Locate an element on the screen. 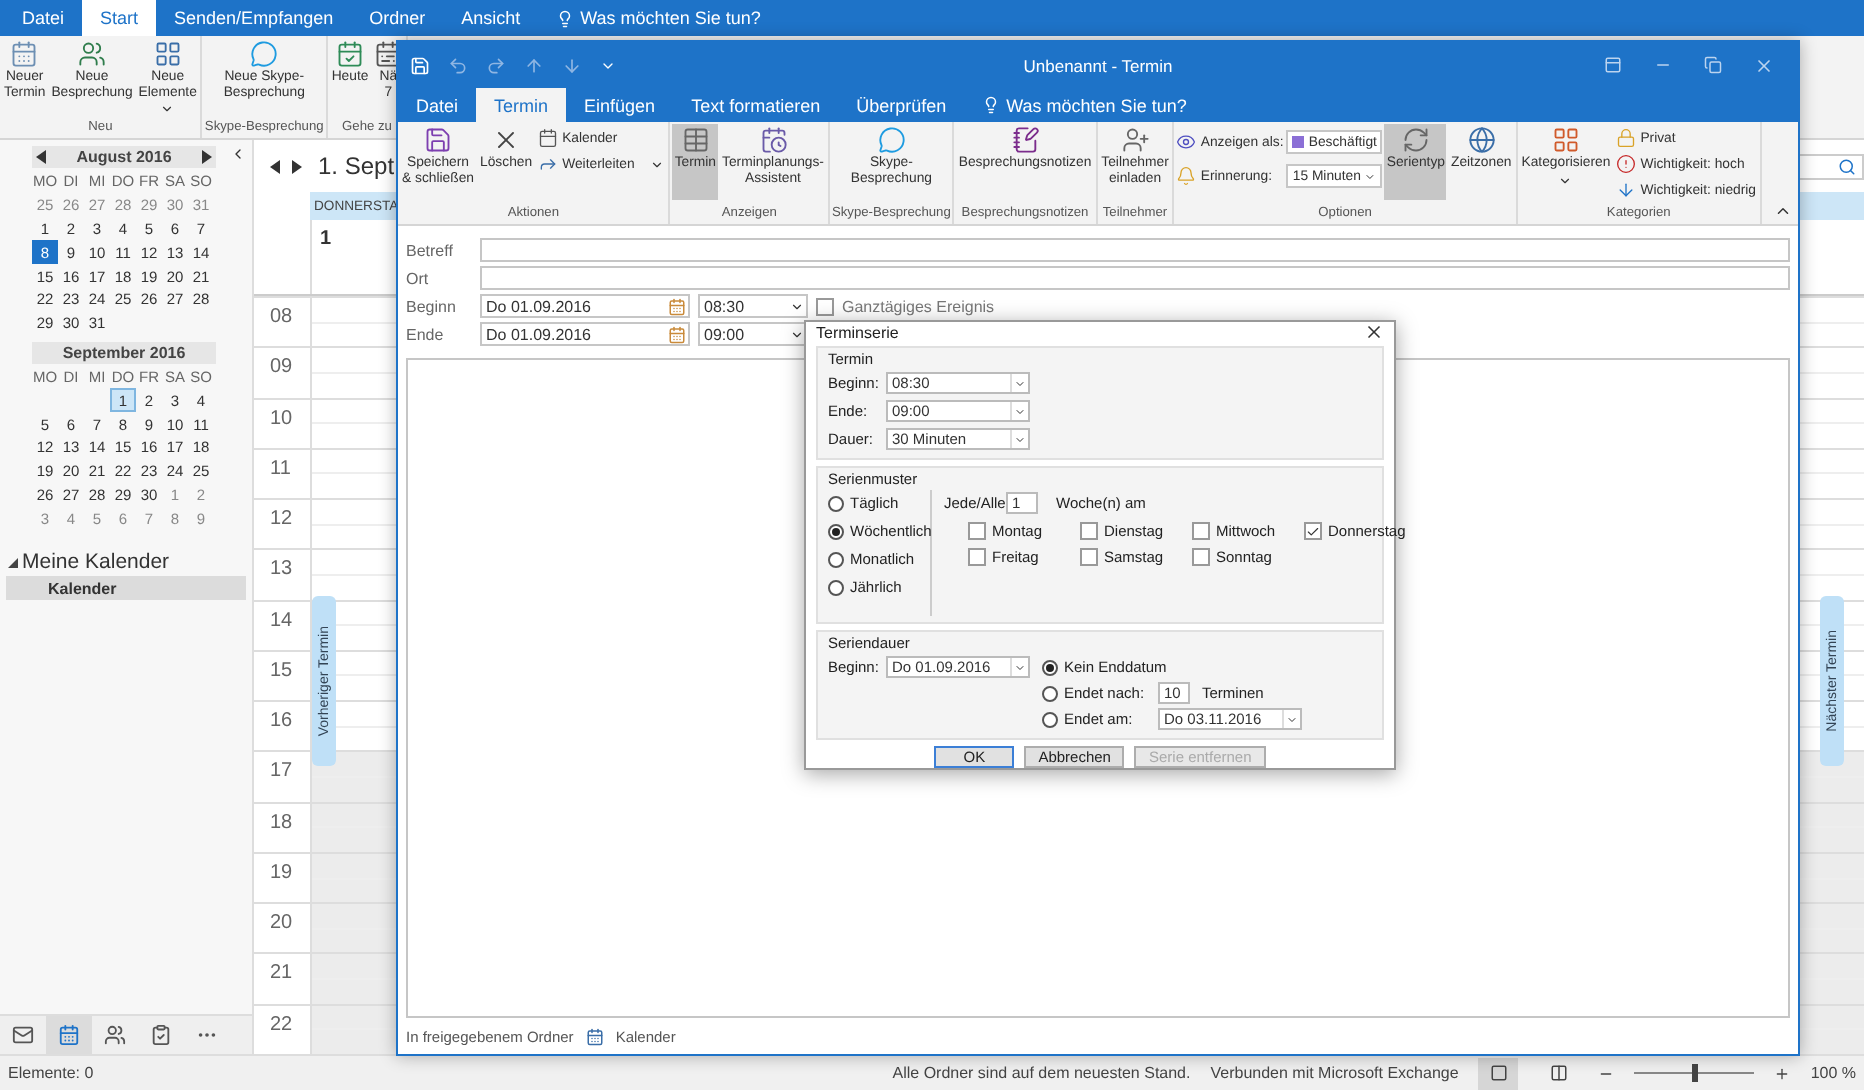 The image size is (1864, 1090). month-title: September 2016 is located at coordinates (124, 352).